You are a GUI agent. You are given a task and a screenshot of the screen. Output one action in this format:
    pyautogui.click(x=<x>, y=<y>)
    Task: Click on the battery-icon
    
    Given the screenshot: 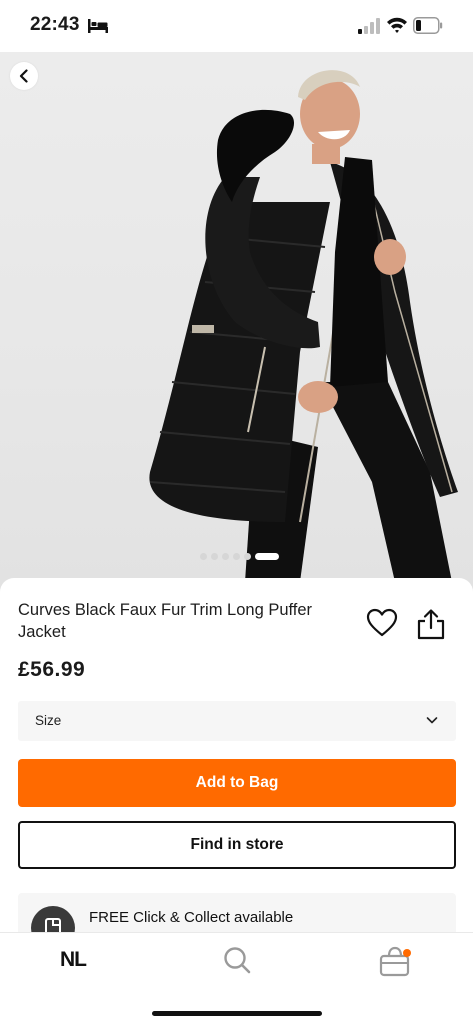 What is the action you would take?
    pyautogui.click(x=428, y=25)
    